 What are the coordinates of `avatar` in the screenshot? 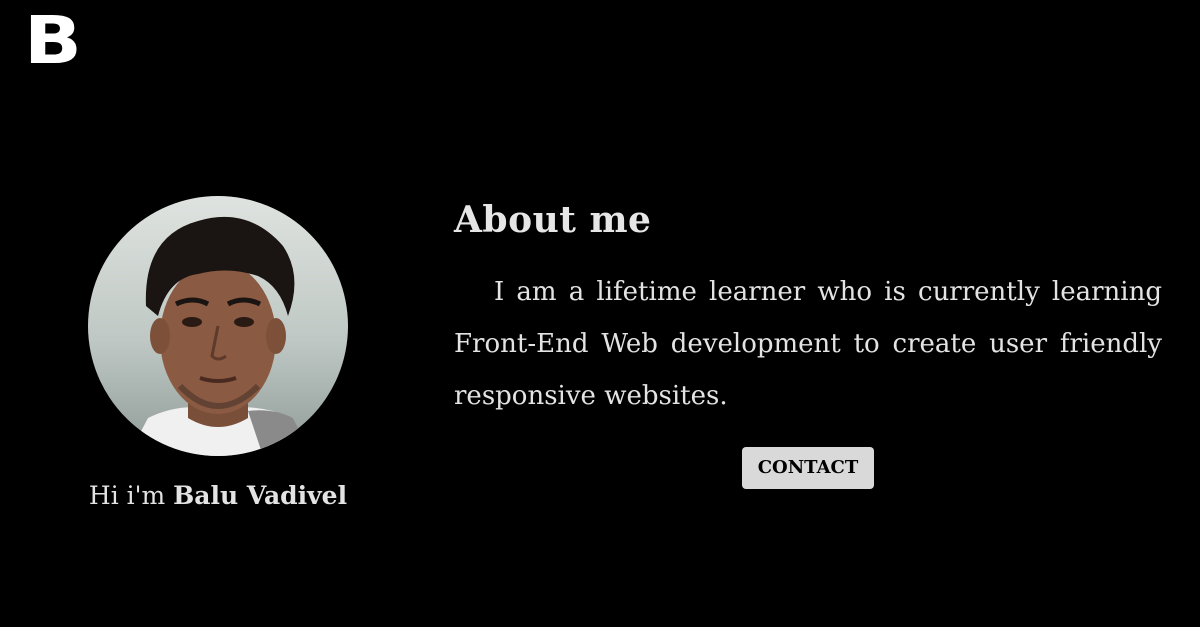 It's located at (218, 326).